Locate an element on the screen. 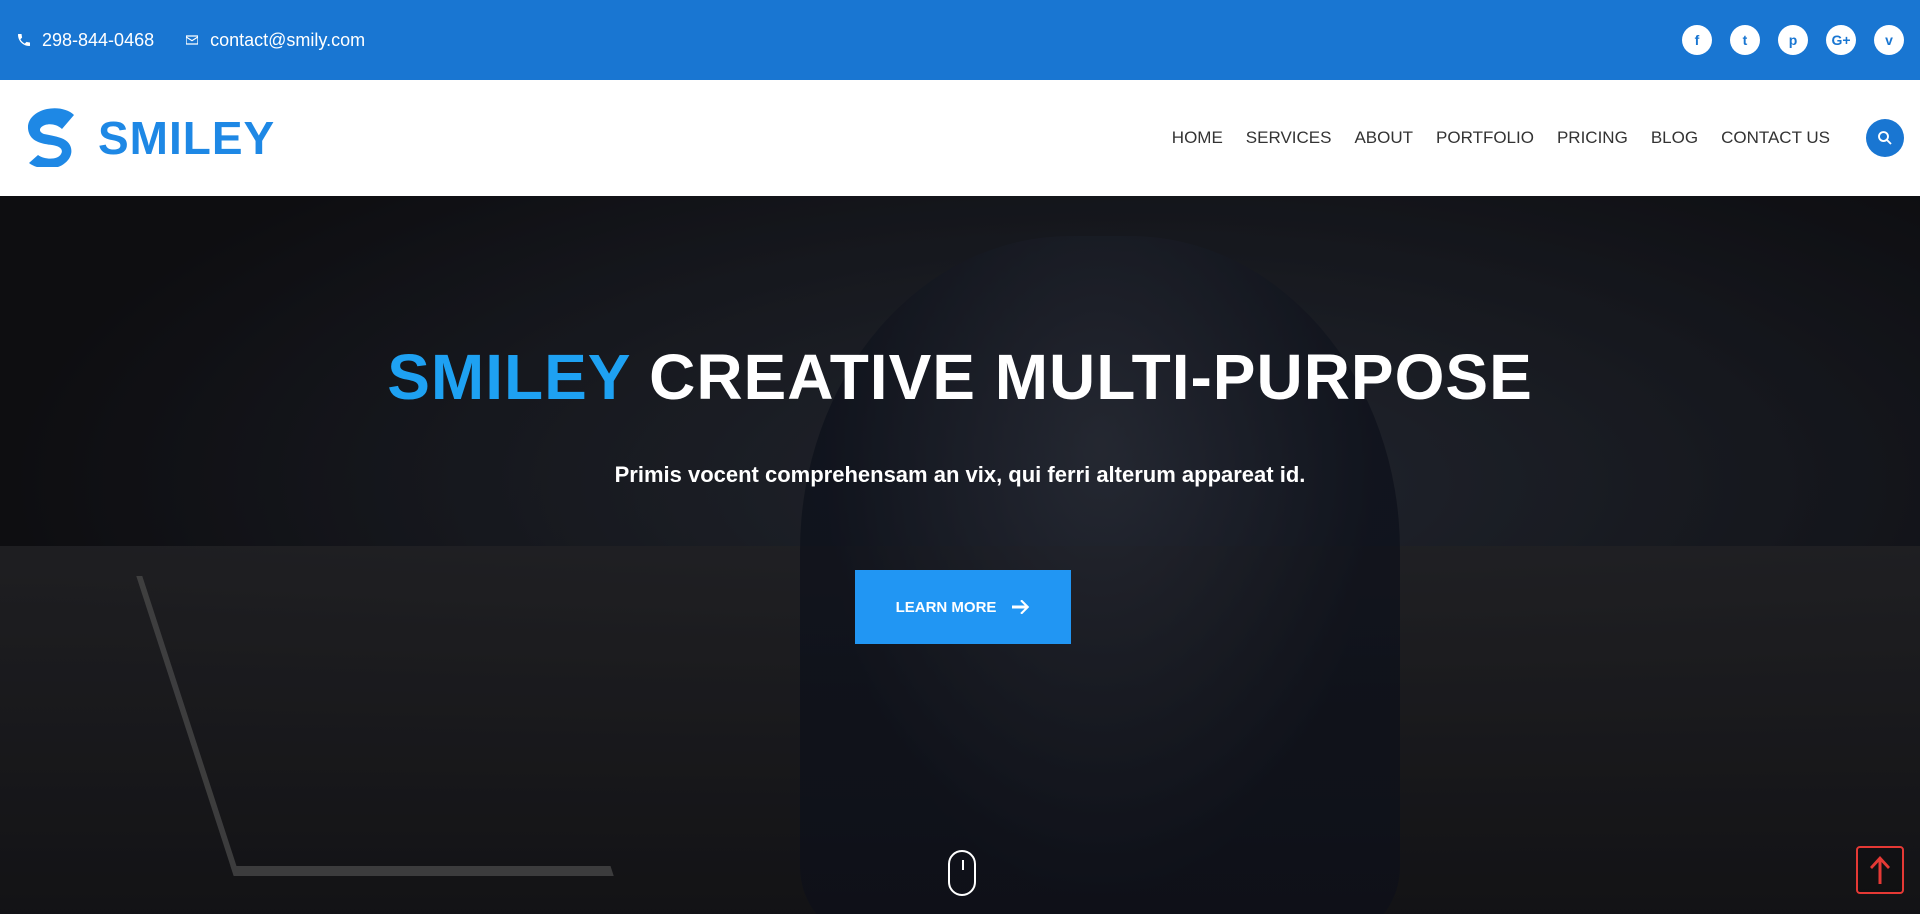  search-icon is located at coordinates (1885, 138).